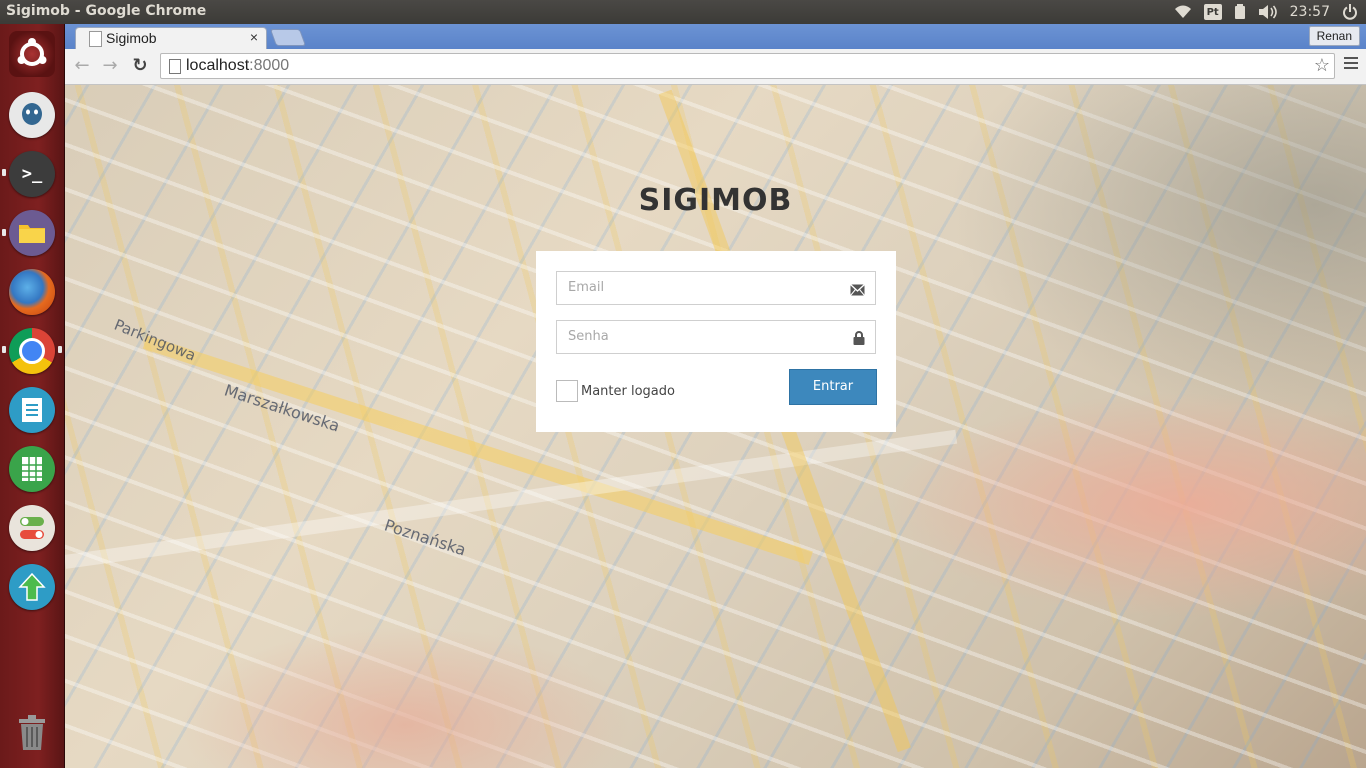 The height and width of the screenshot is (768, 1366). I want to click on terminal-icon: >_, so click(32, 174).